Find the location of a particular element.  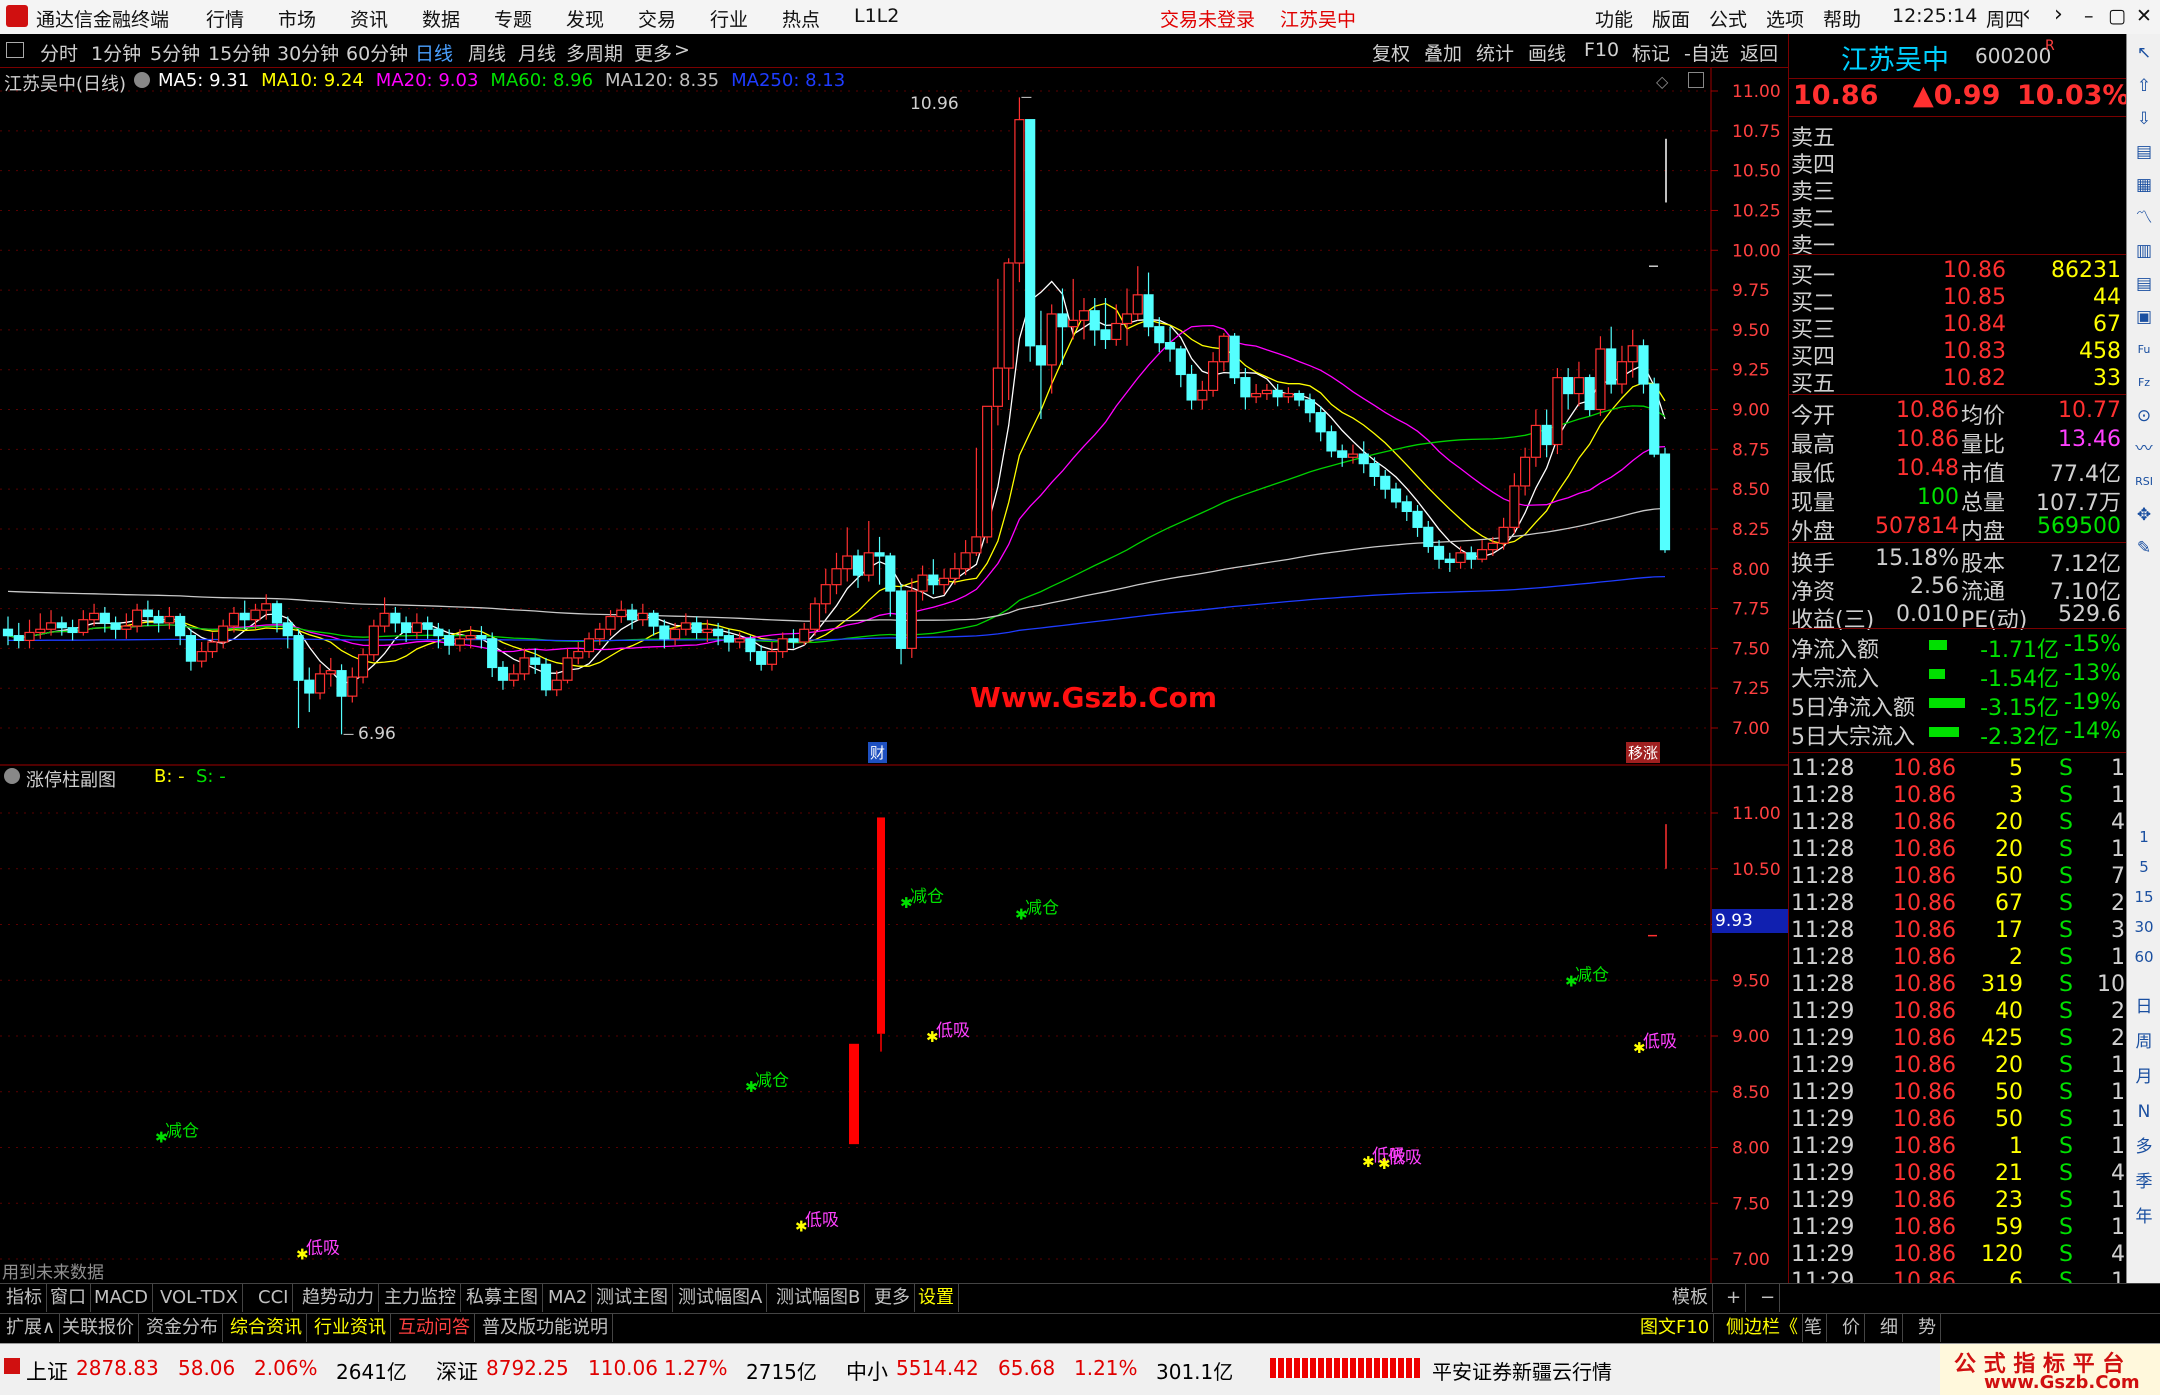

limit-up-bar is located at coordinates (881, 925).